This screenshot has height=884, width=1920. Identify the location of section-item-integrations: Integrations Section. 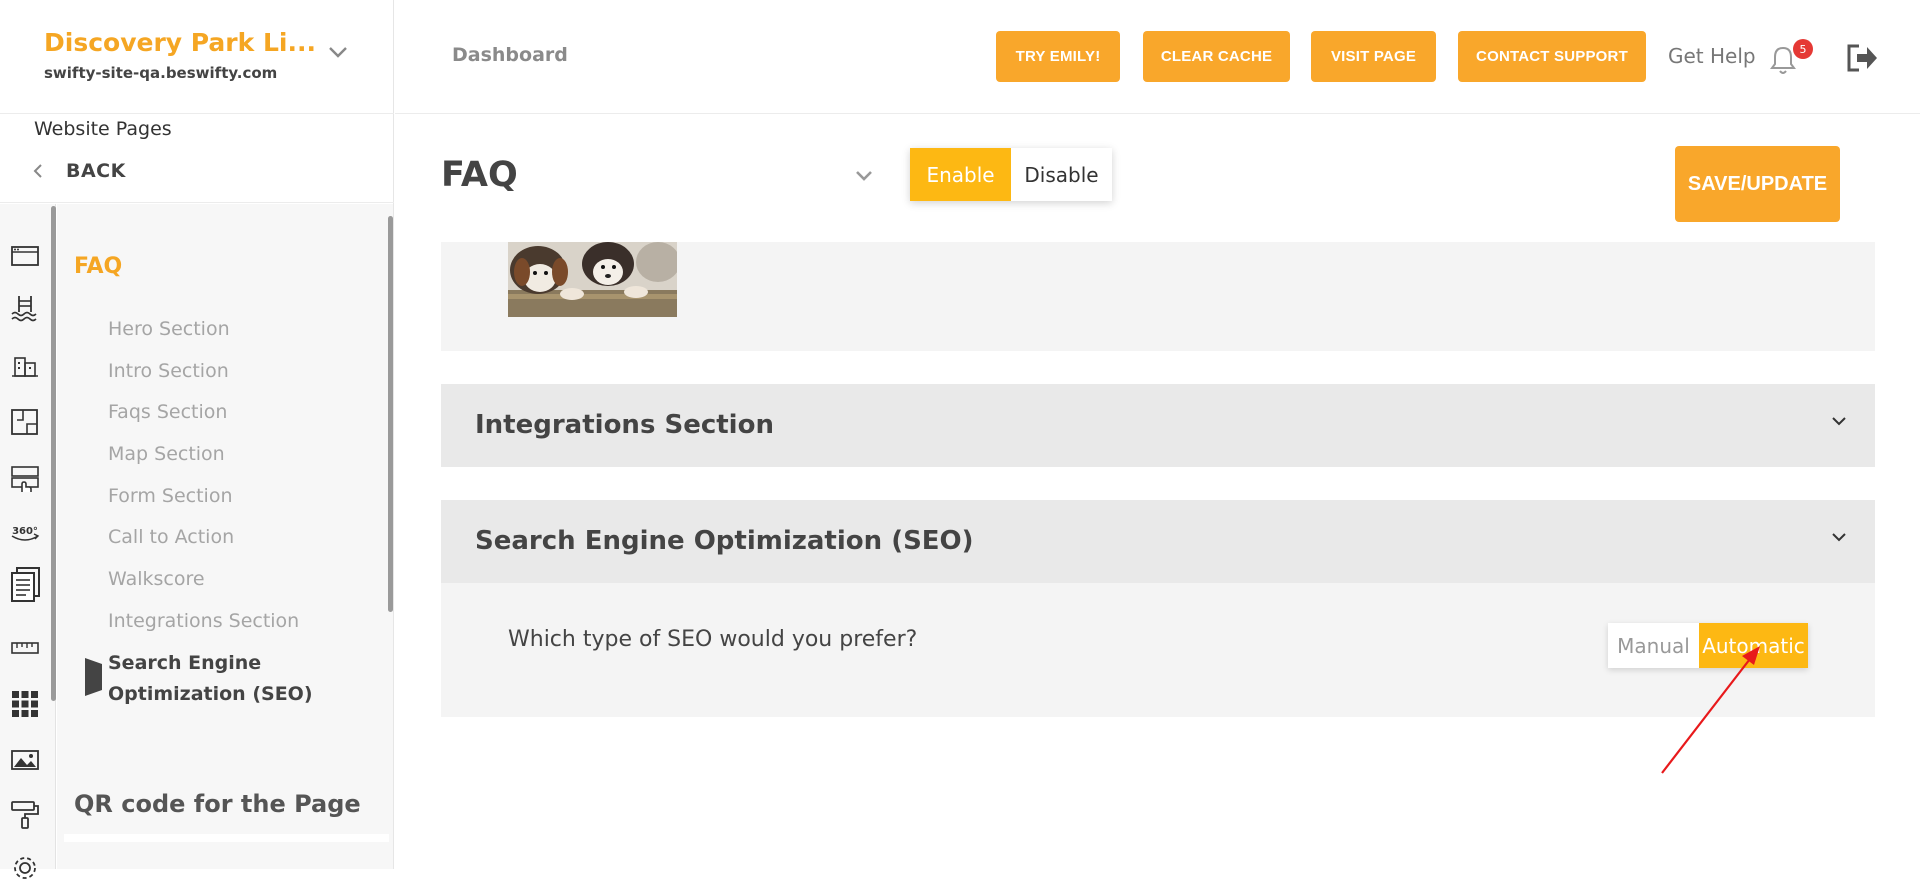
(203, 621).